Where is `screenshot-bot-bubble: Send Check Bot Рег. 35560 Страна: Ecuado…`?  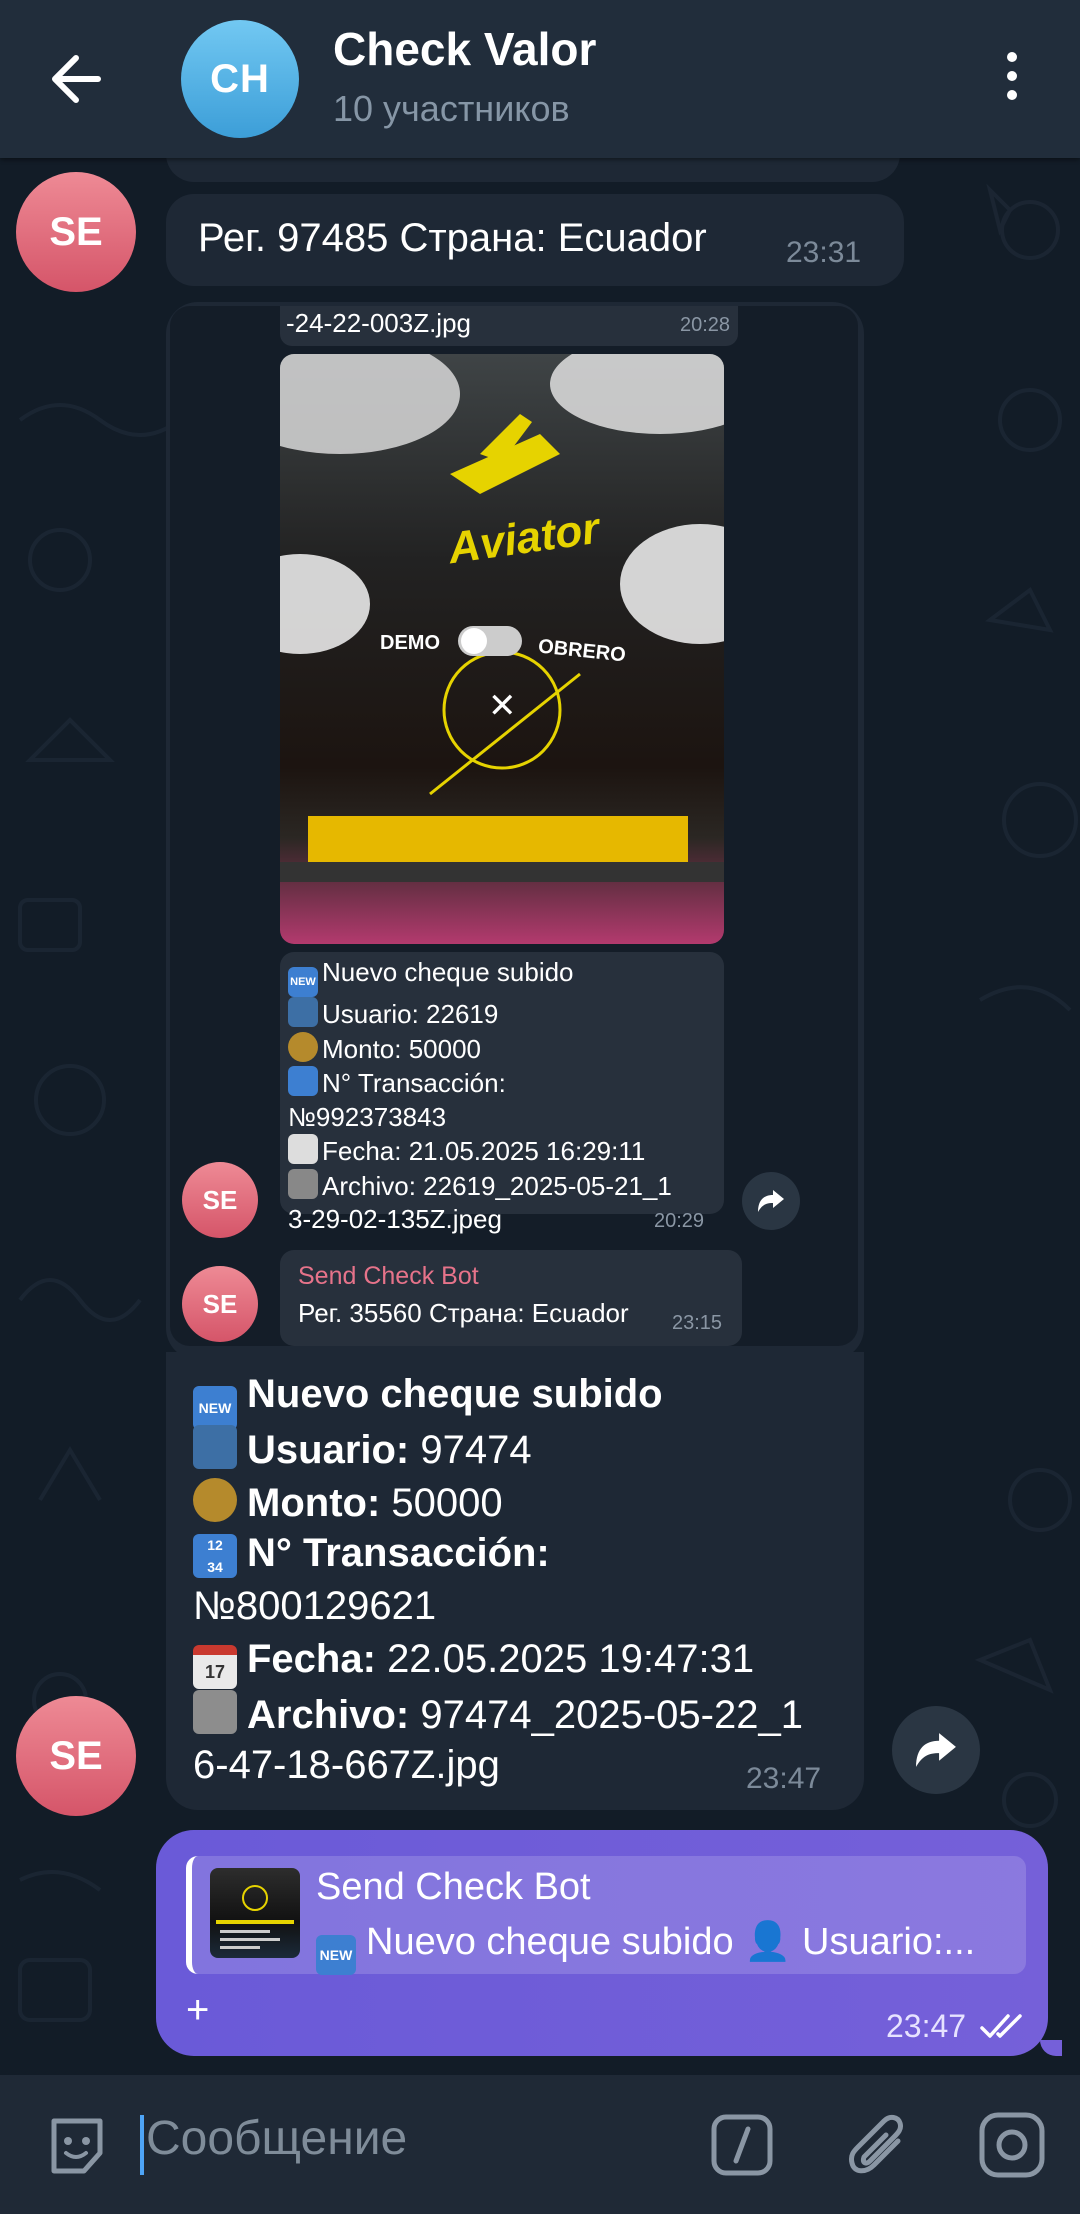
screenshot-bot-bubble: Send Check Bot Рег. 35560 Страна: Ecuado… is located at coordinates (511, 1298).